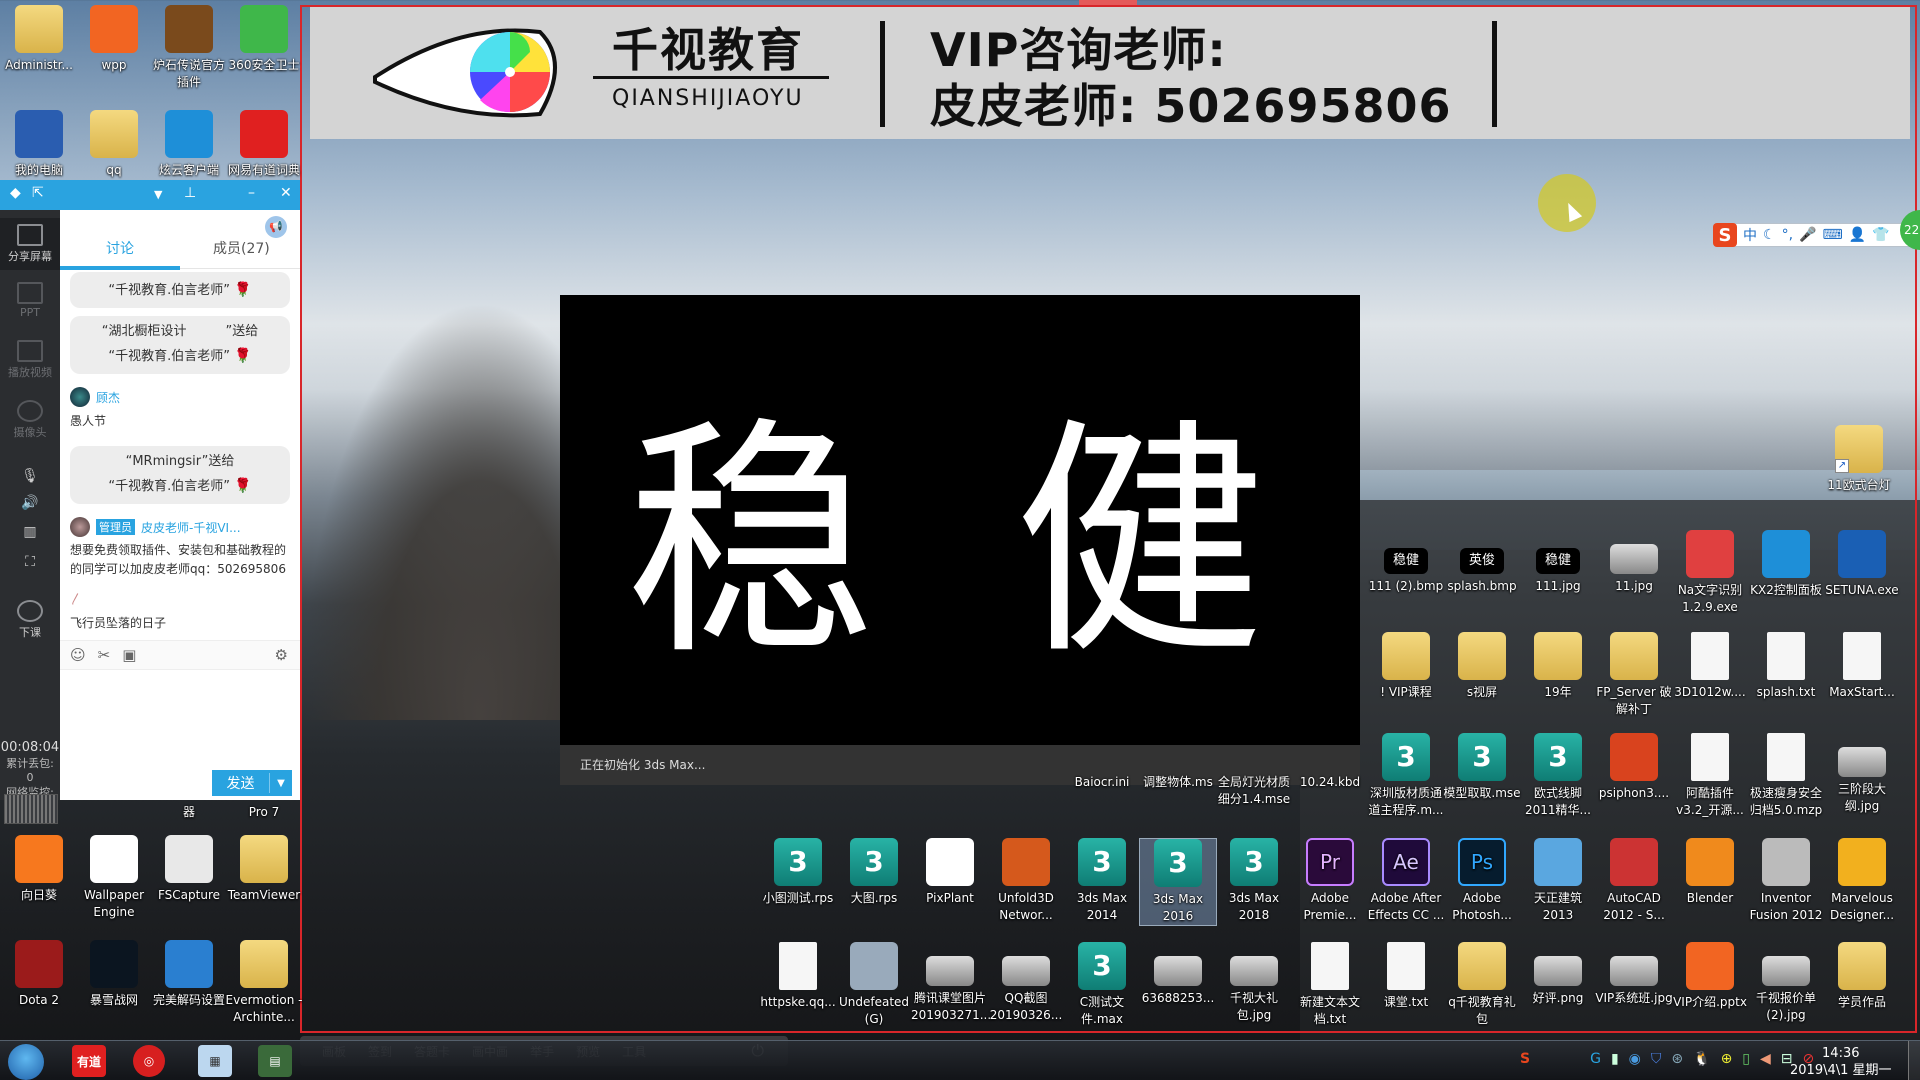  Describe the element at coordinates (1102, 780) in the screenshot. I see `desktop-icon: Baiocr.ini` at that location.